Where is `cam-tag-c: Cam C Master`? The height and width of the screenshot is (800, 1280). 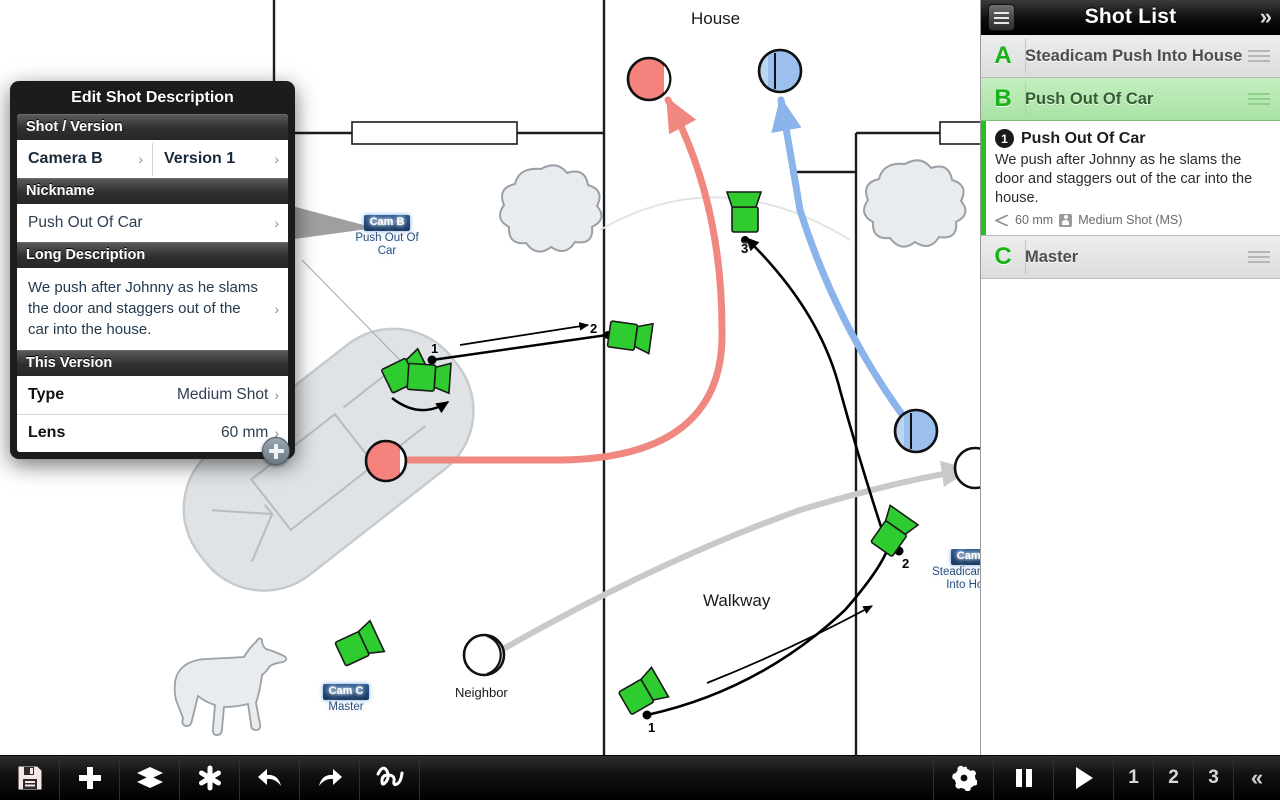
cam-tag-c: Cam C Master is located at coordinates (346, 699).